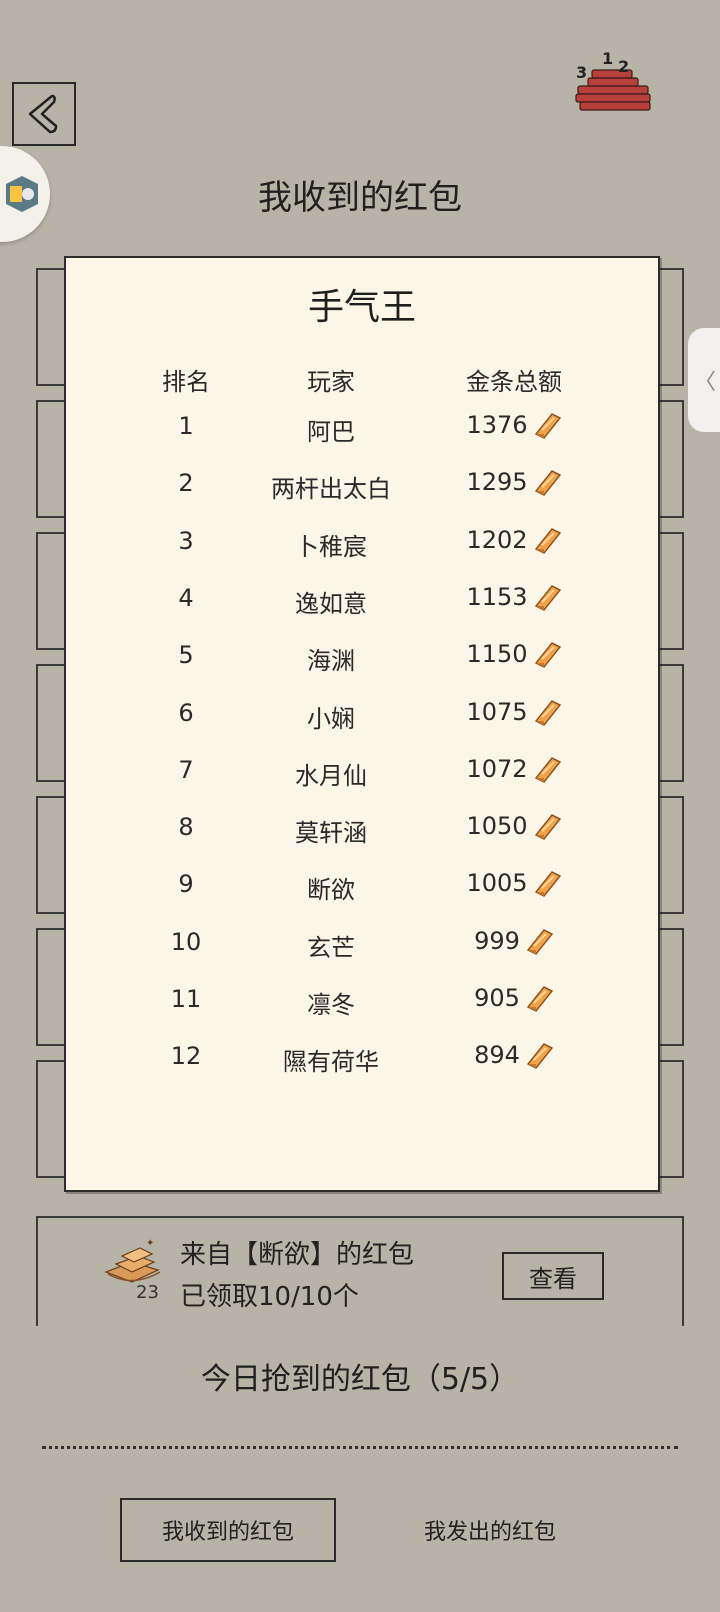 This screenshot has width=720, height=1612. I want to click on row-player: 两杆出太白, so click(331, 489).